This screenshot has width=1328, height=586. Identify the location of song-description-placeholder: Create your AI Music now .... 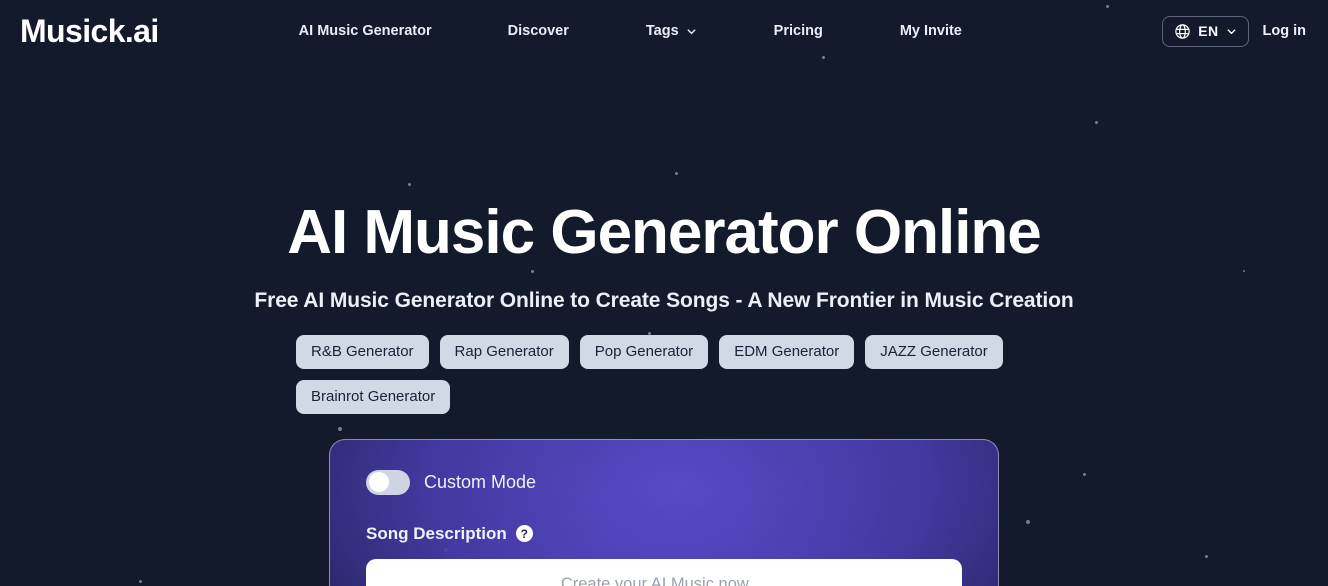
(664, 580).